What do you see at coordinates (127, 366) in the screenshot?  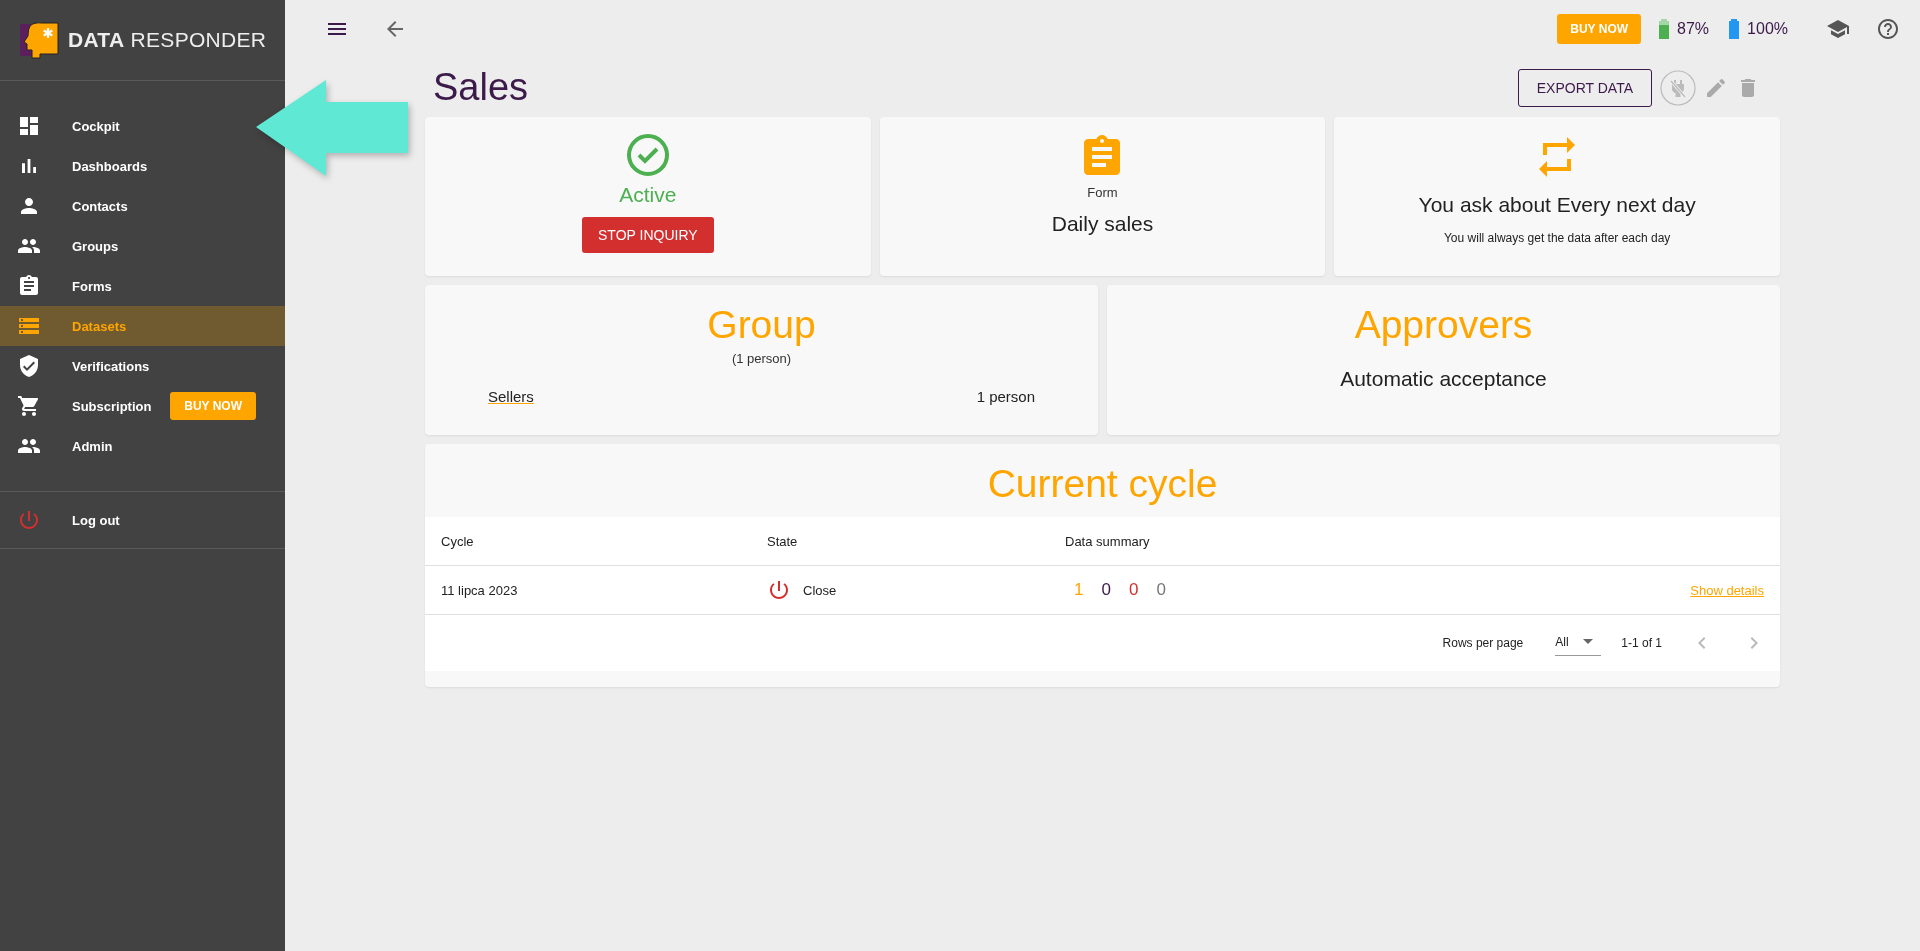 I see `sidebar-item: Verifications` at bounding box center [127, 366].